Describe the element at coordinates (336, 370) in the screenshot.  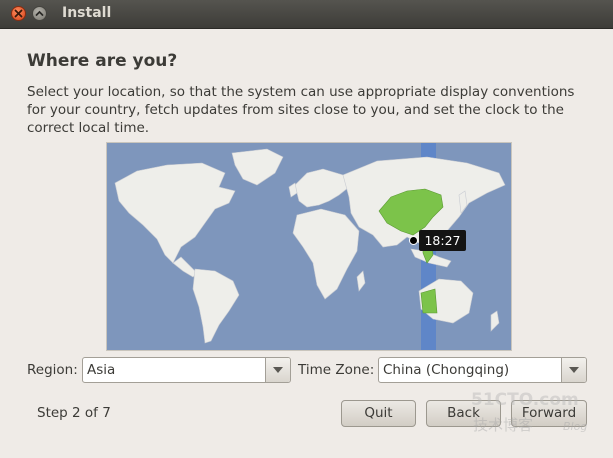
I see `timezone-label: Time Zone:` at that location.